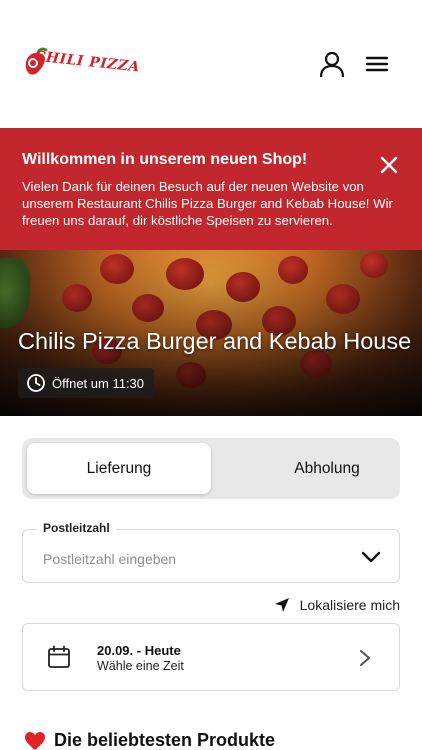 Image resolution: width=422 pixels, height=750 pixels. Describe the element at coordinates (281, 605) in the screenshot. I see `location-arrow-icon` at that location.